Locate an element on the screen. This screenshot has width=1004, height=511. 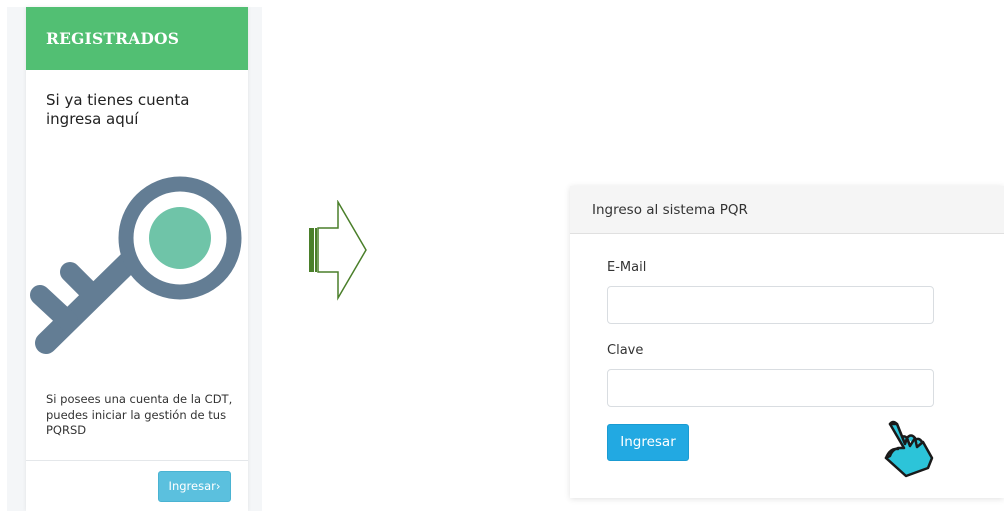
card-header: REGISTRADOS is located at coordinates (137, 38).